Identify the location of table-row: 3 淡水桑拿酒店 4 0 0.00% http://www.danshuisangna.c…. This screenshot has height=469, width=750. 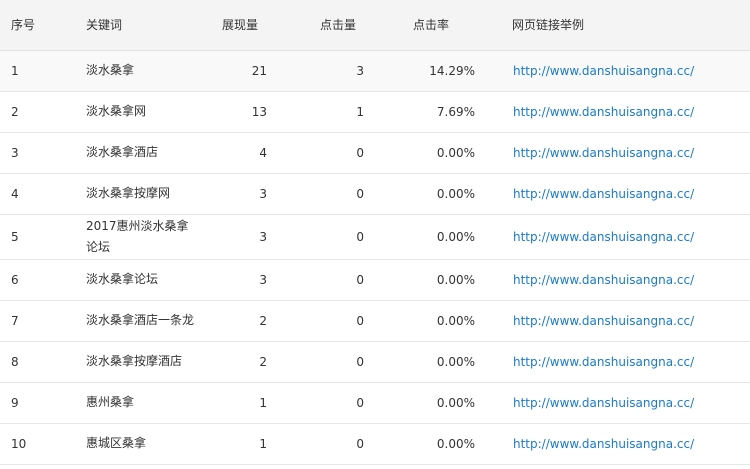
(375, 152).